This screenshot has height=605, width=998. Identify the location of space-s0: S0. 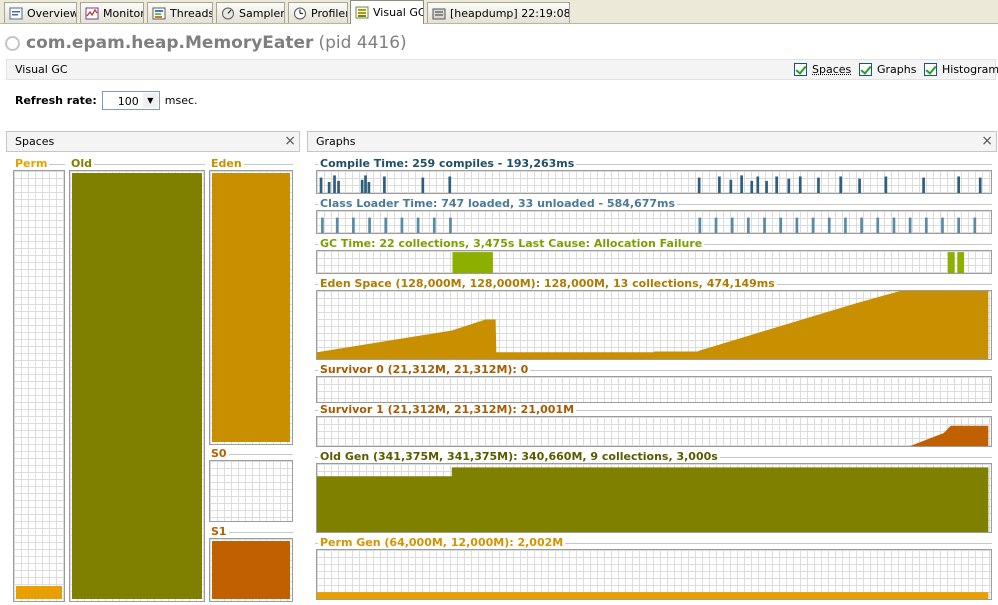
(251, 484).